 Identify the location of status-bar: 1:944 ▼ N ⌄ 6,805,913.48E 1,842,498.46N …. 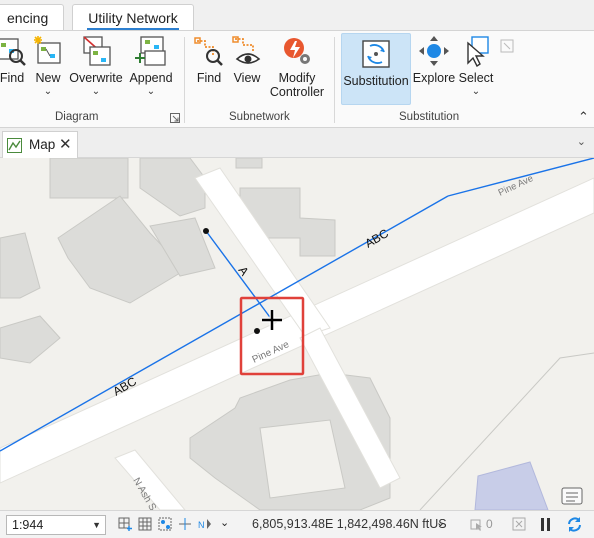
(297, 524).